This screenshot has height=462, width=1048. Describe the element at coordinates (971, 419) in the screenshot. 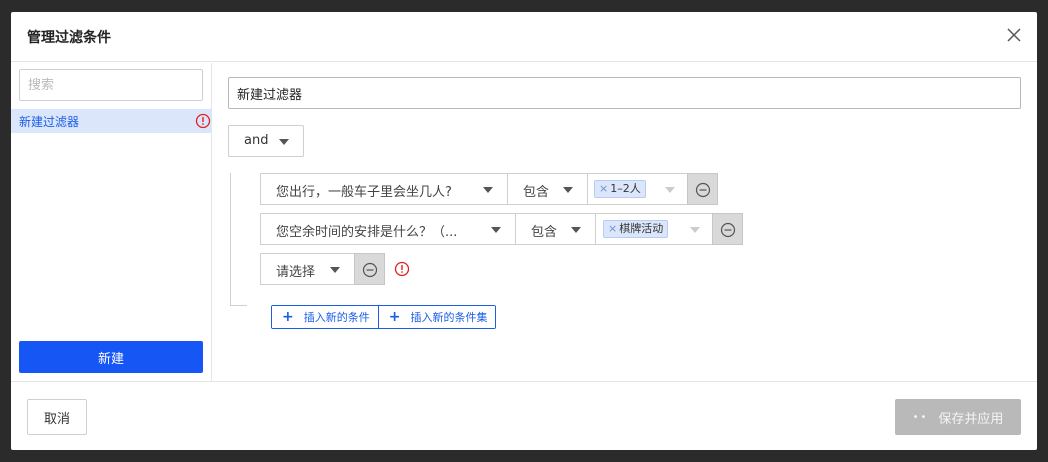

I see `save-and-apply-label: 保存并应用` at that location.